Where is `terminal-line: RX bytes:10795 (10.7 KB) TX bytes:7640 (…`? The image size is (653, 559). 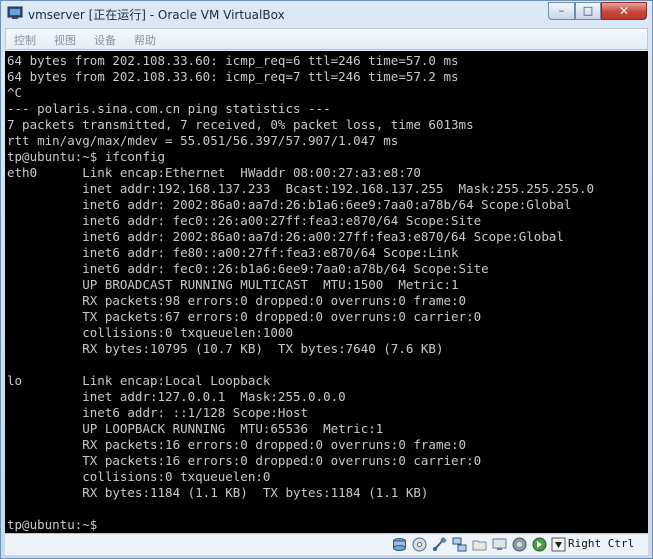 terminal-line: RX bytes:10795 (10.7 KB) TX bytes:7640 (… is located at coordinates (225, 348).